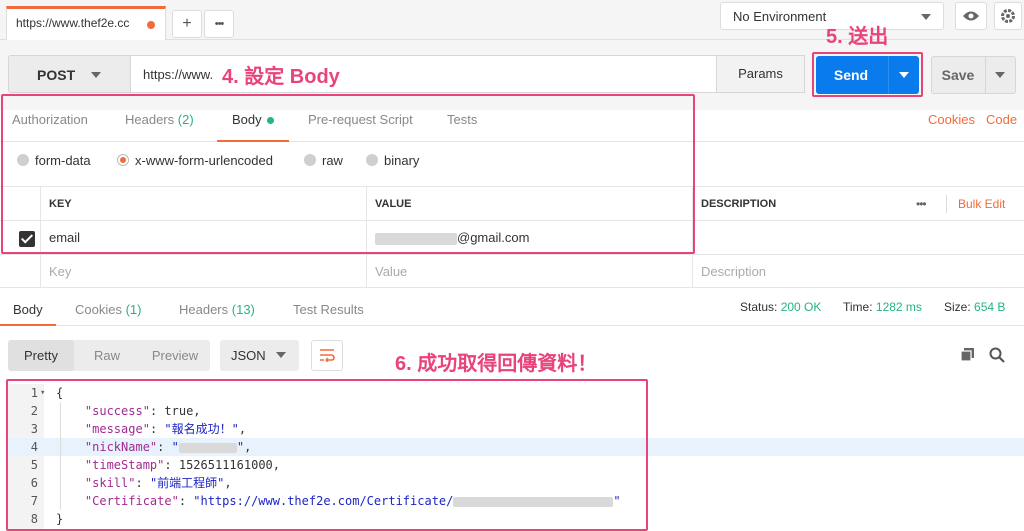  I want to click on send-label: Send, so click(851, 75).